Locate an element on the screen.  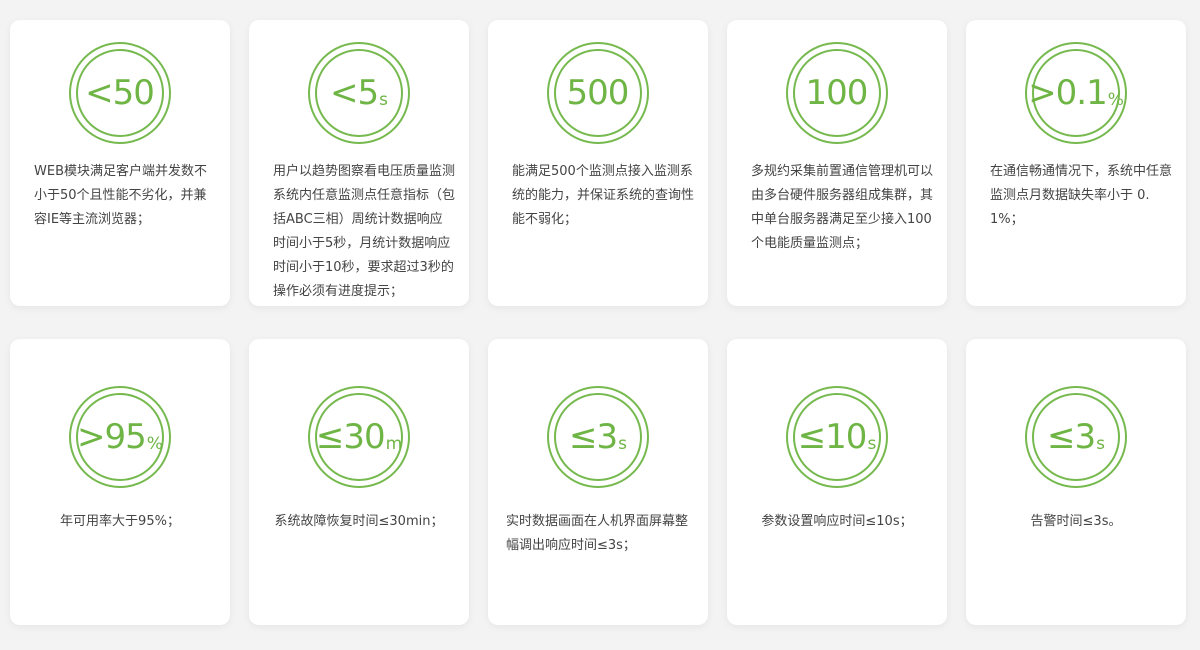
metric-description: 实时数据画面在人机界面屏幕整幅调出响应时间≤3s； is located at coordinates (597, 533).